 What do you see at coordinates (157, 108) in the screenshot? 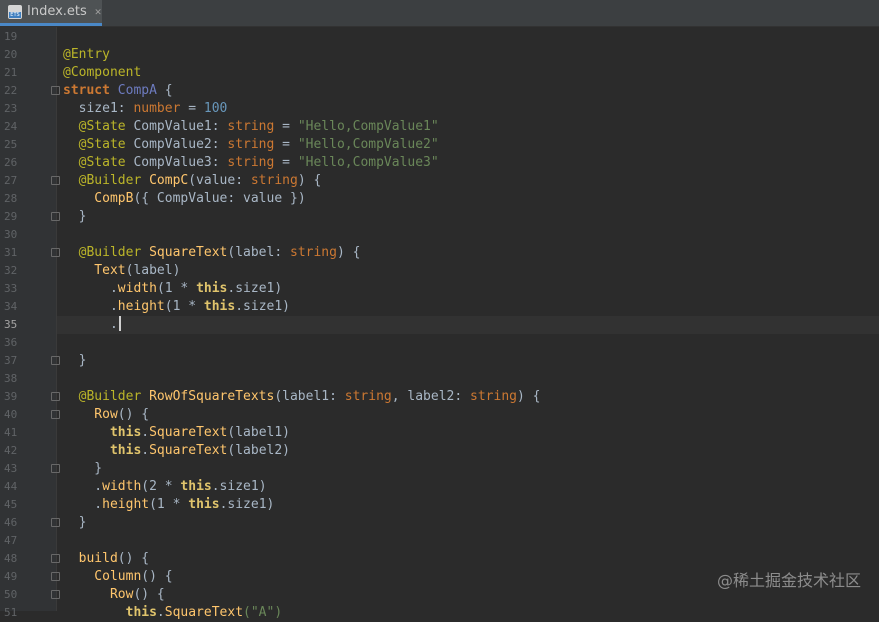
I see `code-token: number` at bounding box center [157, 108].